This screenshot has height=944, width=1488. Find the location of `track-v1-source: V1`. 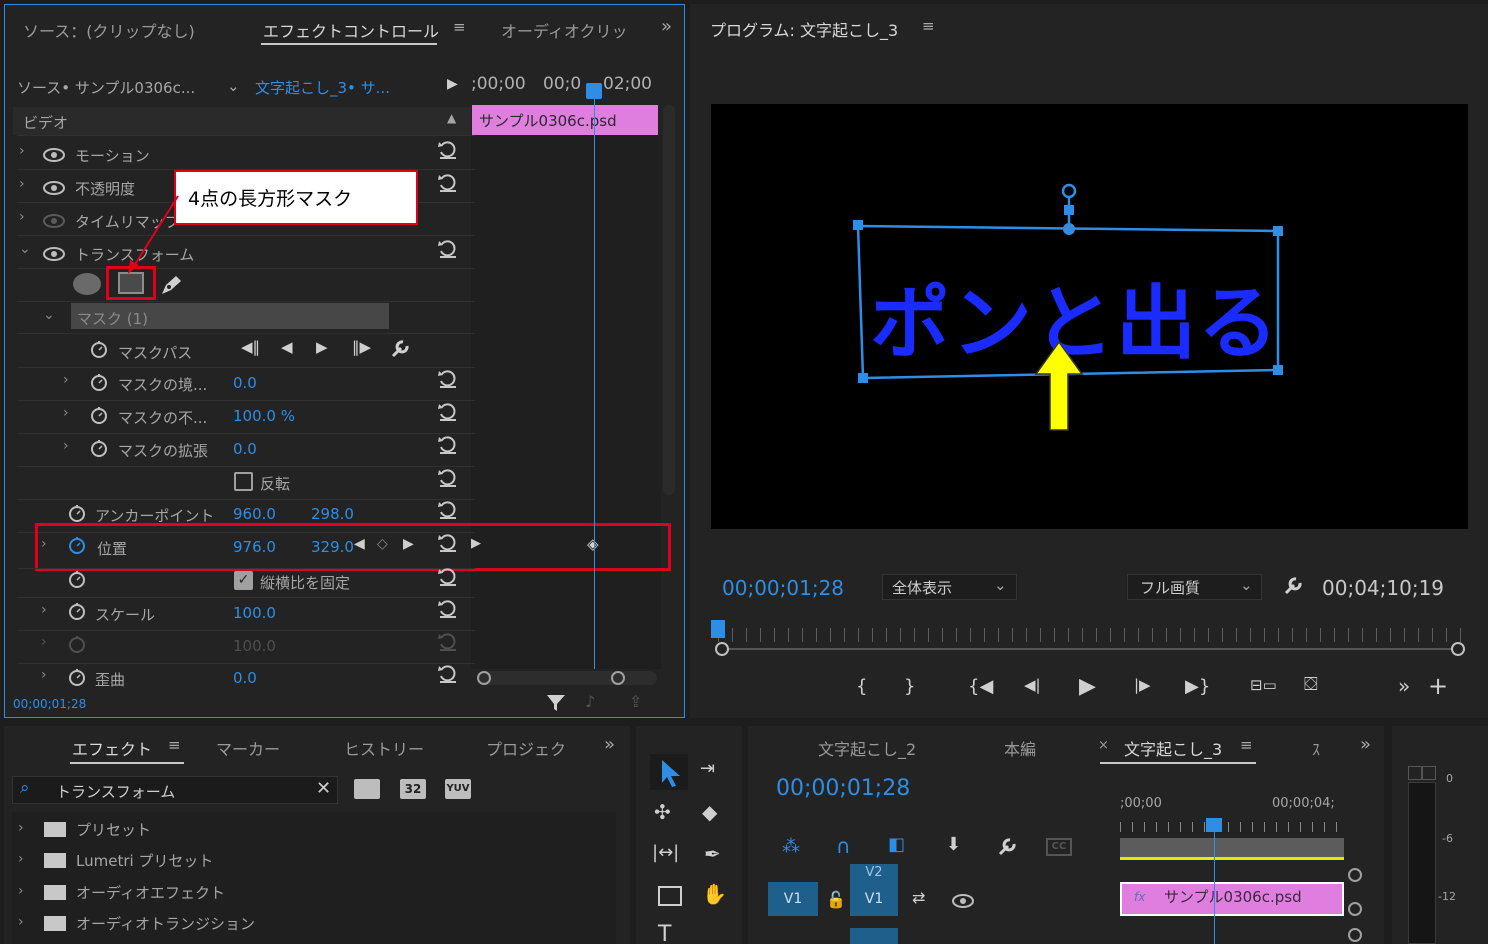

track-v1-source: V1 is located at coordinates (793, 899).